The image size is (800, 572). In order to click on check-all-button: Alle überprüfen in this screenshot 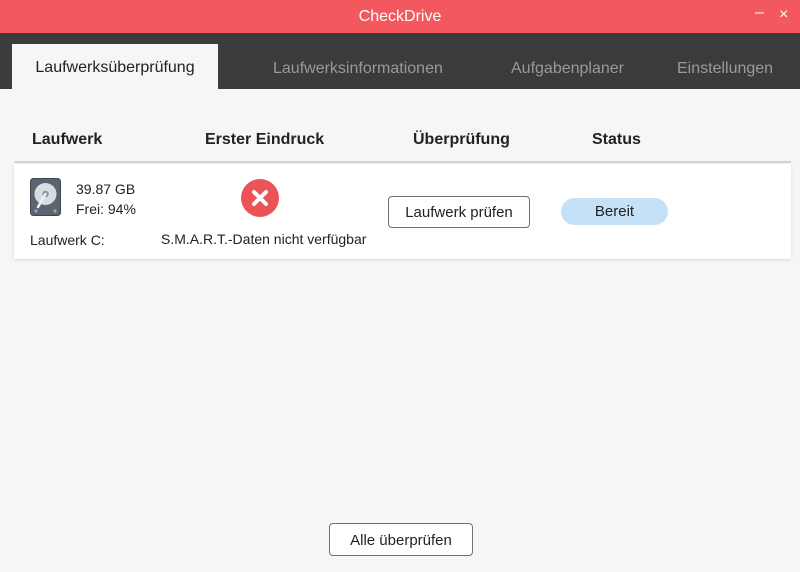, I will do `click(401, 539)`.